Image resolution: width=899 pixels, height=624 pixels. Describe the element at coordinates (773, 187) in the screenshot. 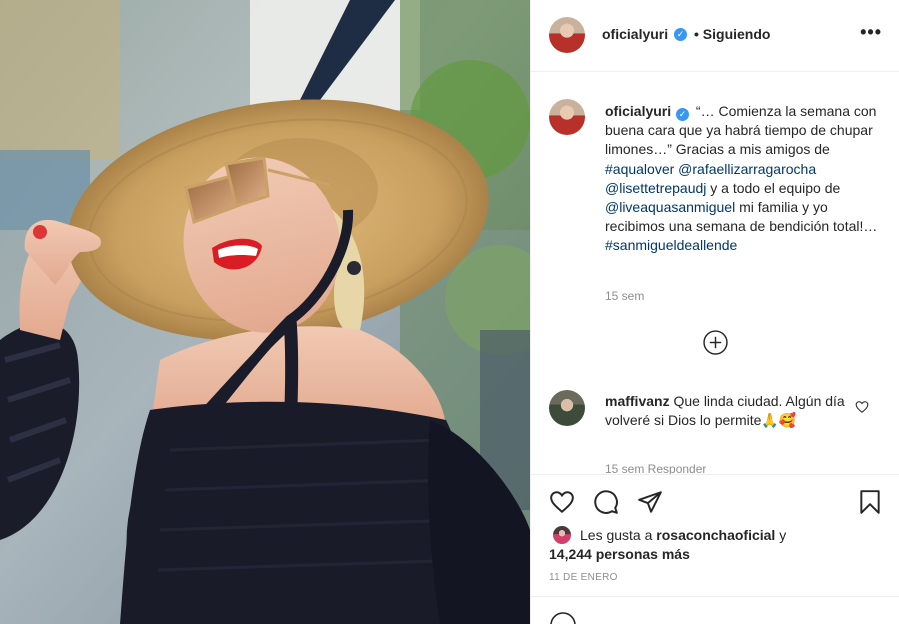

I see `caption-text-part: y a todo el equipo de` at that location.